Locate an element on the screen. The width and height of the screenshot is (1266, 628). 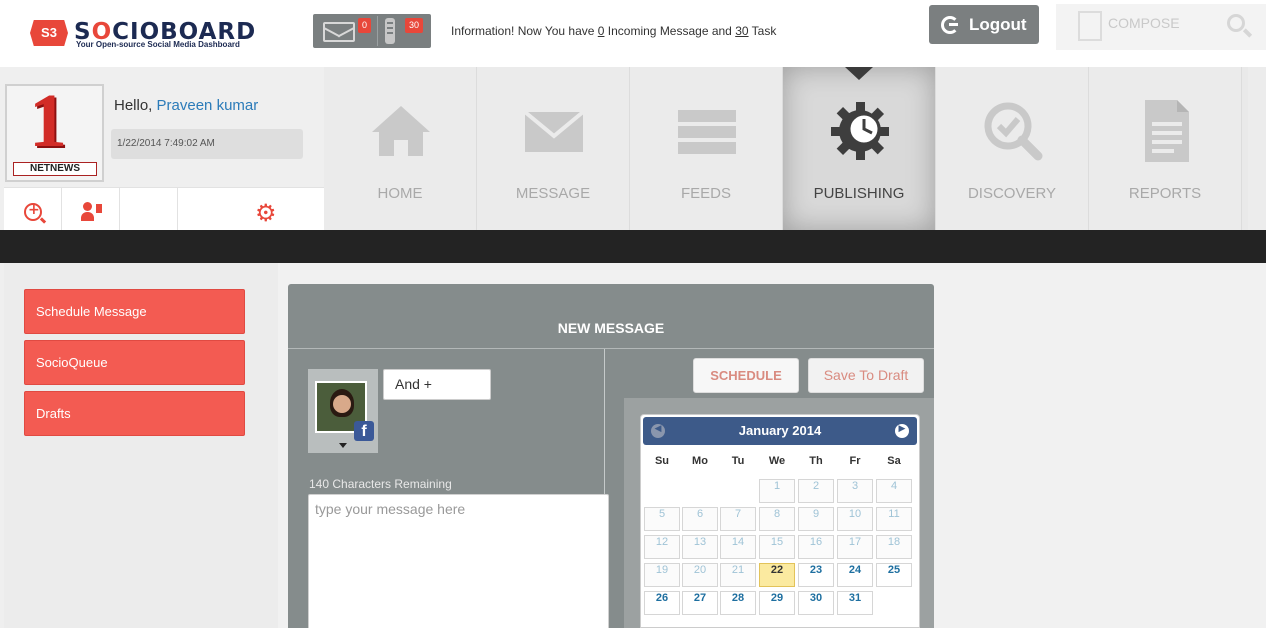
nav-feeds-label: FEEDS is located at coordinates (705, 193).